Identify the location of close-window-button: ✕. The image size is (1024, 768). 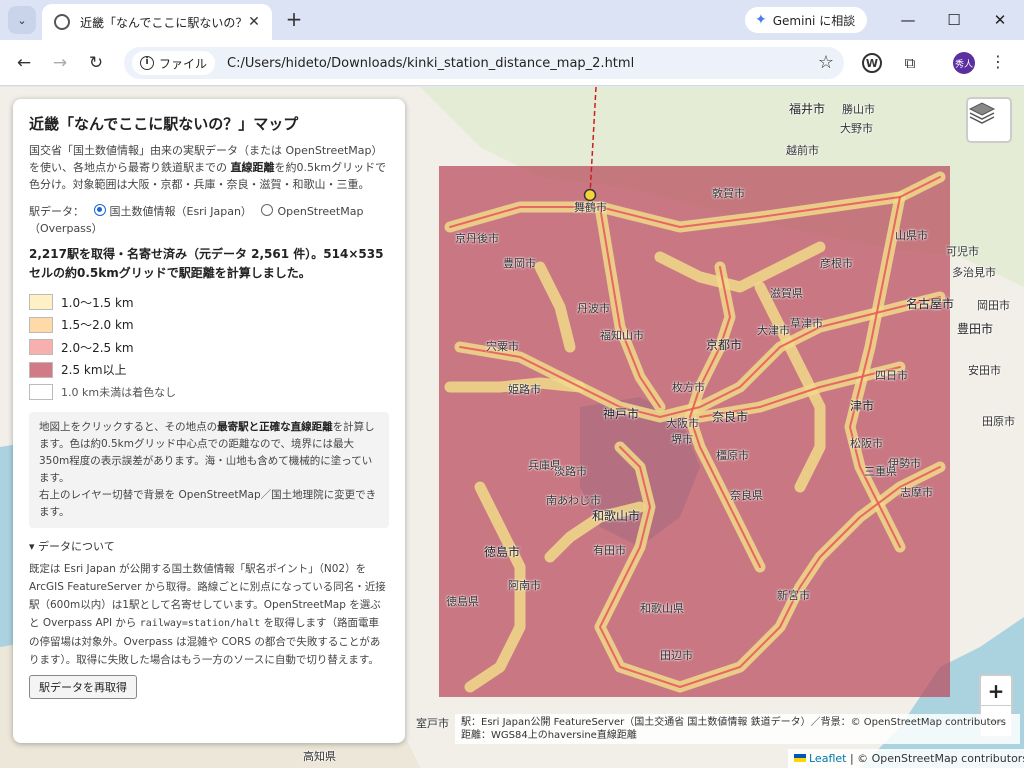
(1000, 20).